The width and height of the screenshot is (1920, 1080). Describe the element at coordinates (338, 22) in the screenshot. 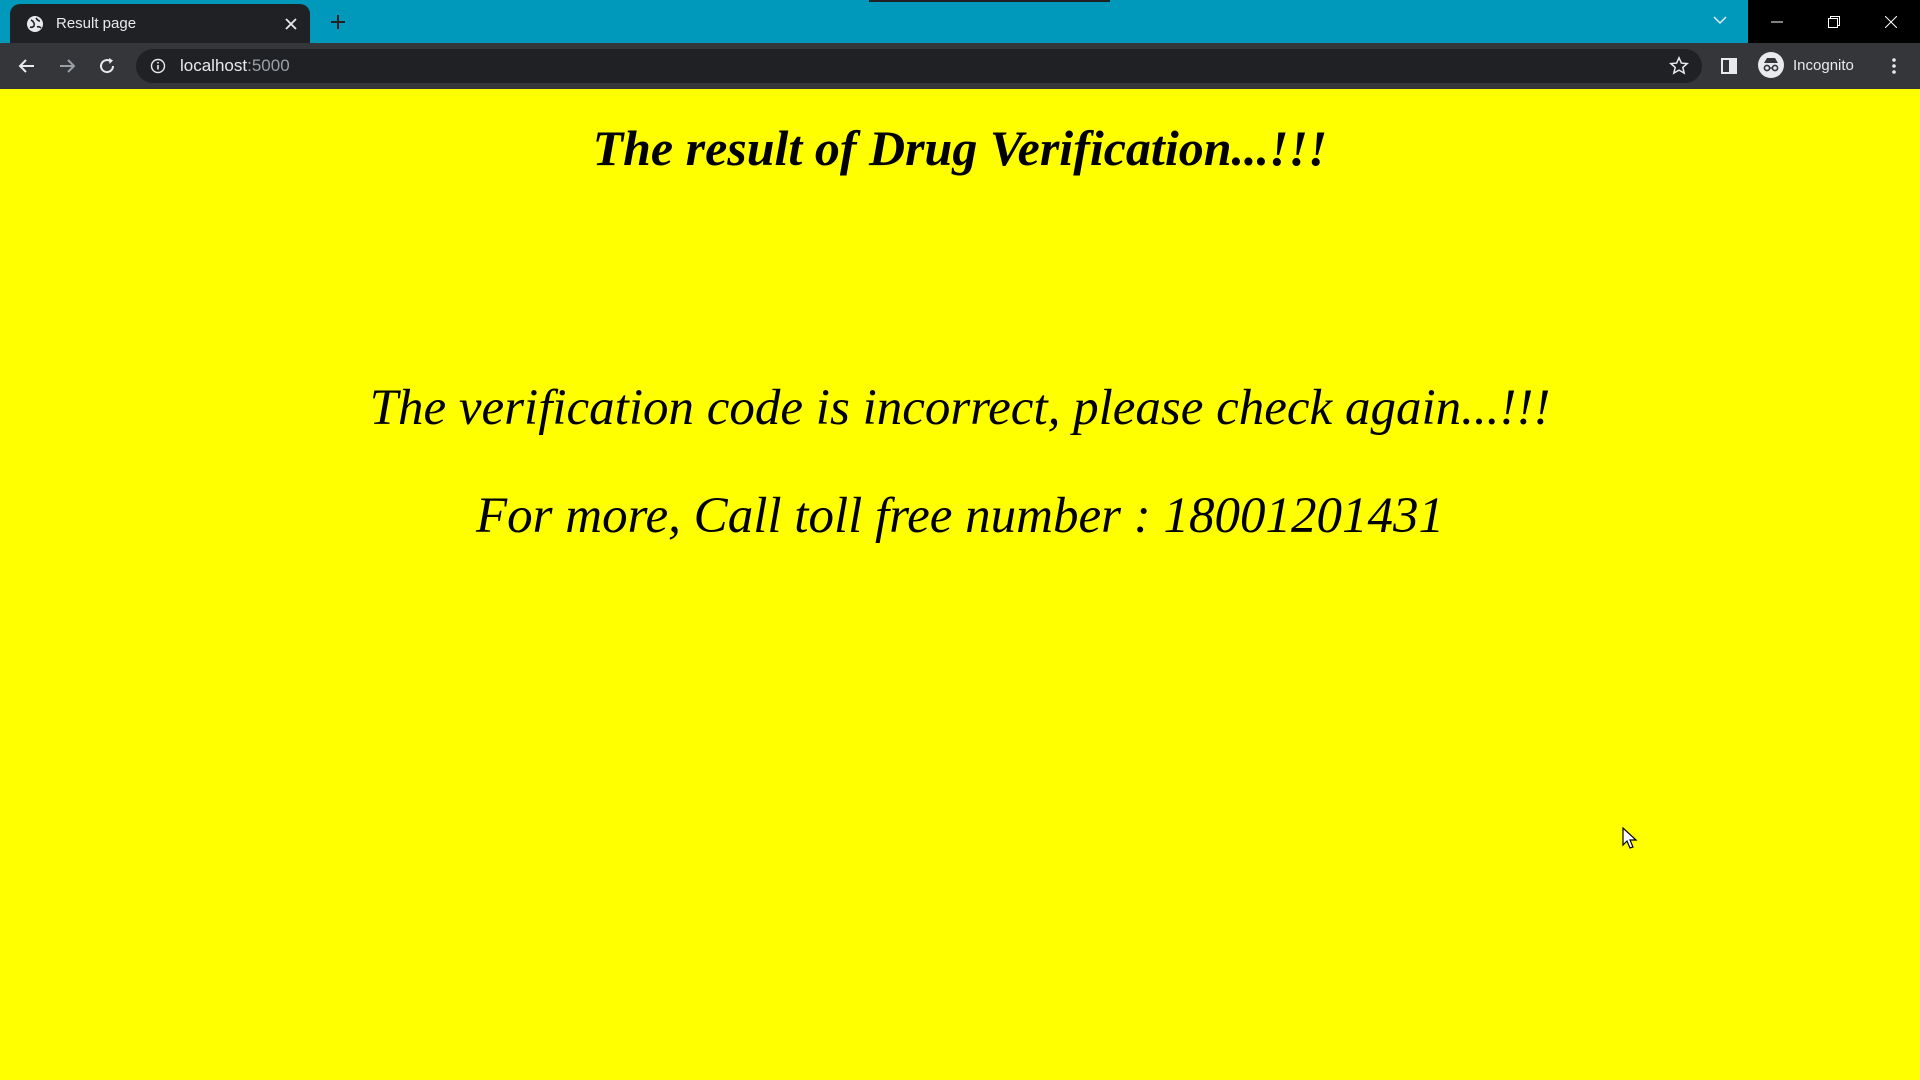

I see `plus-icon` at that location.